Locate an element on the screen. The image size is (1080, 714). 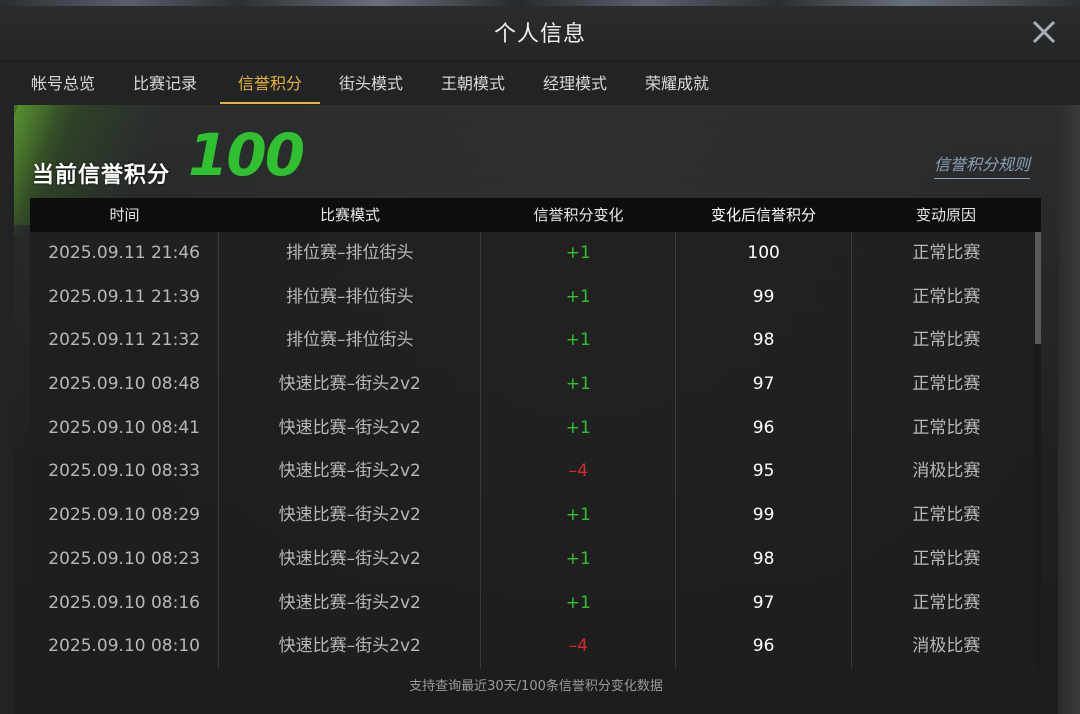
cell-time: 2025.09.11 21:46 is located at coordinates (125, 254).